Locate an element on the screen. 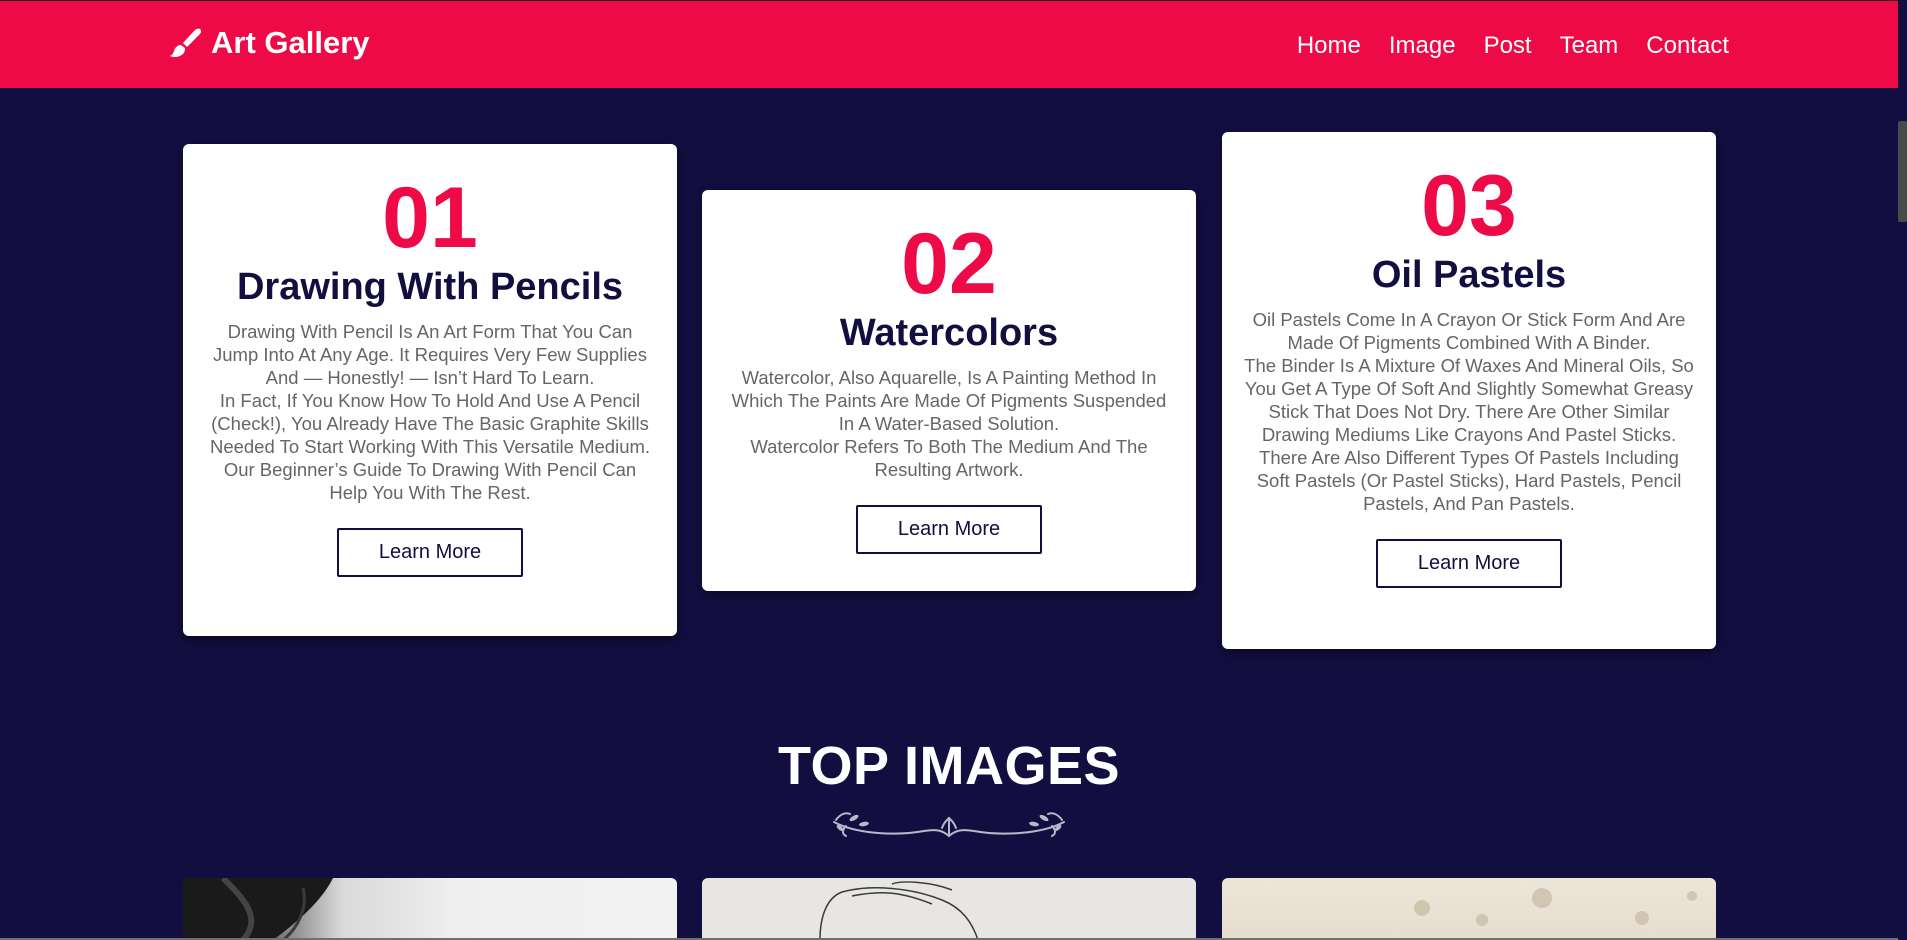 The image size is (1907, 940). gallery-image-portrait is located at coordinates (430, 909).